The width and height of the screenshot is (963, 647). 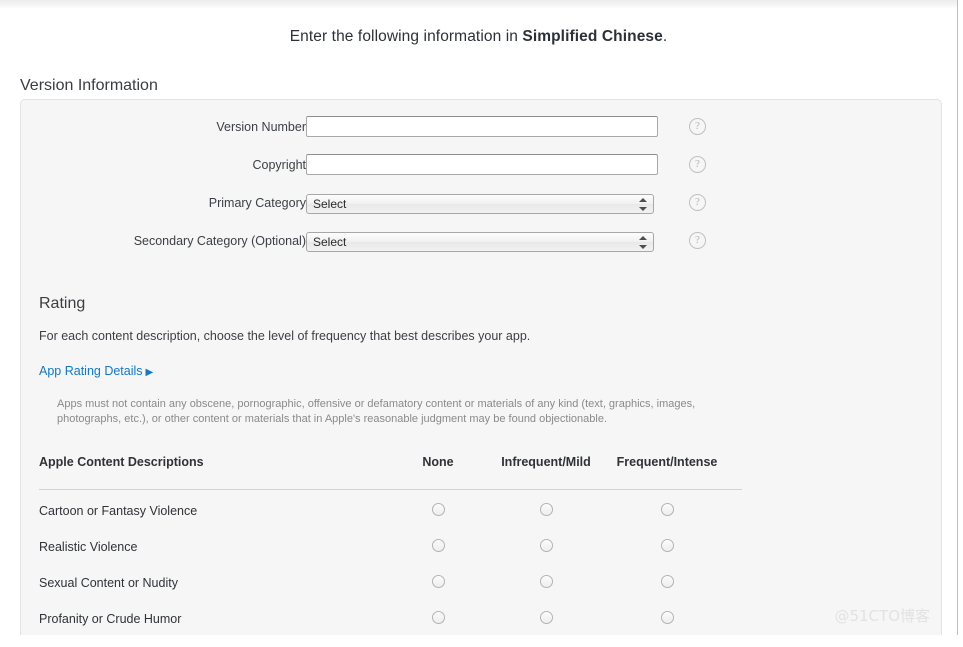 I want to click on row-label-sexual-content-or-nudity: Sexual Content or Nudity, so click(x=108, y=583).